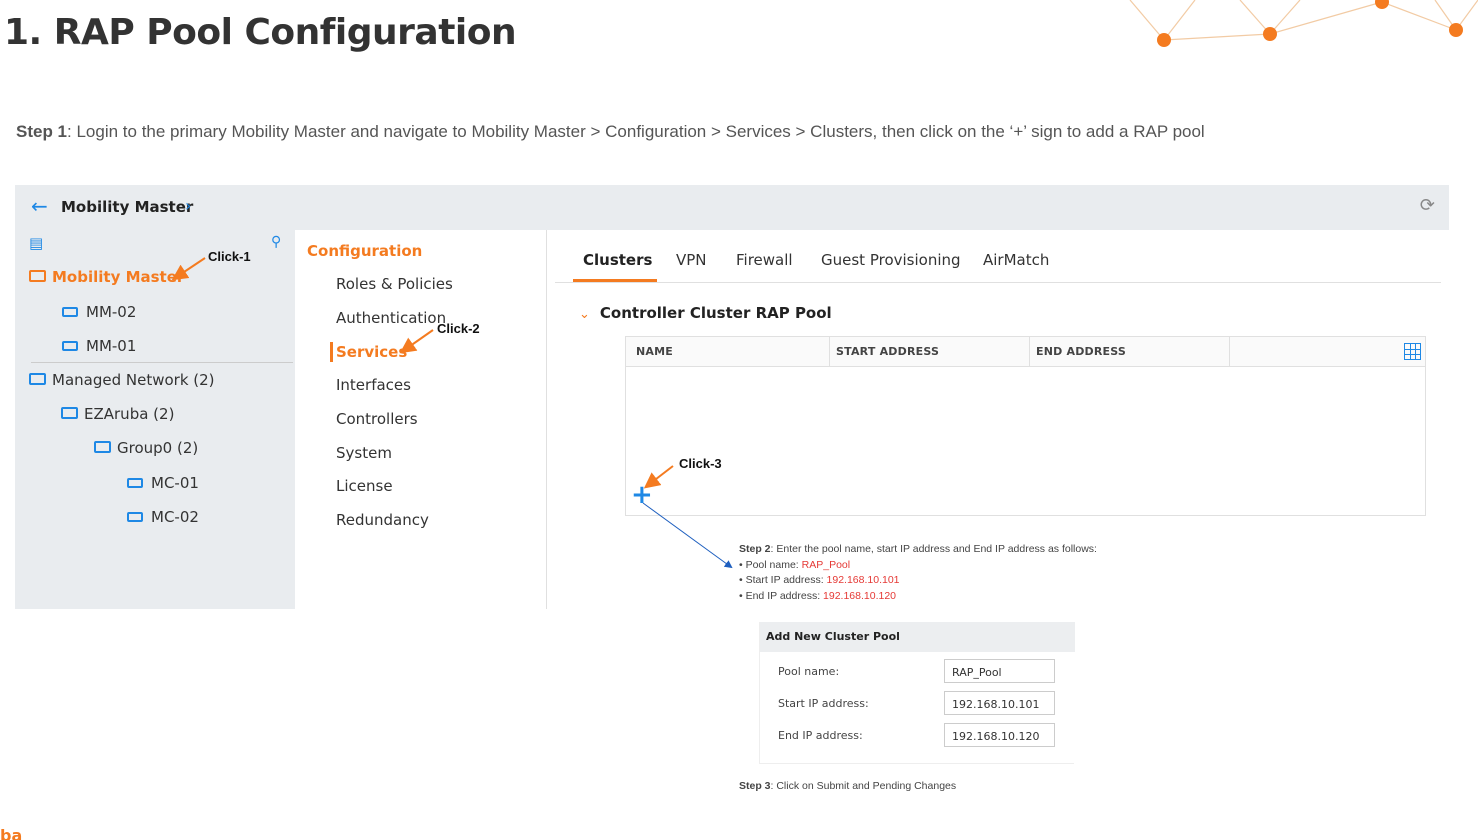  What do you see at coordinates (377, 419) in the screenshot?
I see `menu-item-controllers: Controllers` at bounding box center [377, 419].